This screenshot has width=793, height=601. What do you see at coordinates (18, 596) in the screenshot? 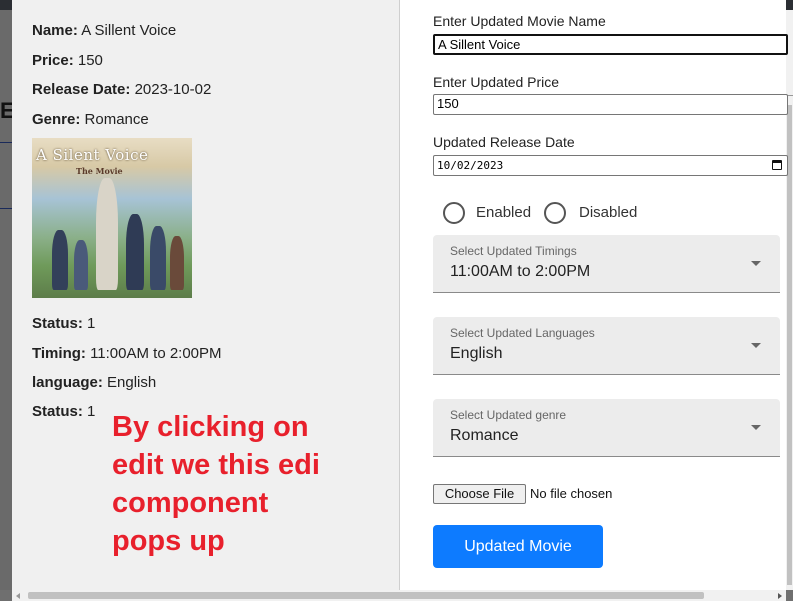
I see `scroll-left-icon` at bounding box center [18, 596].